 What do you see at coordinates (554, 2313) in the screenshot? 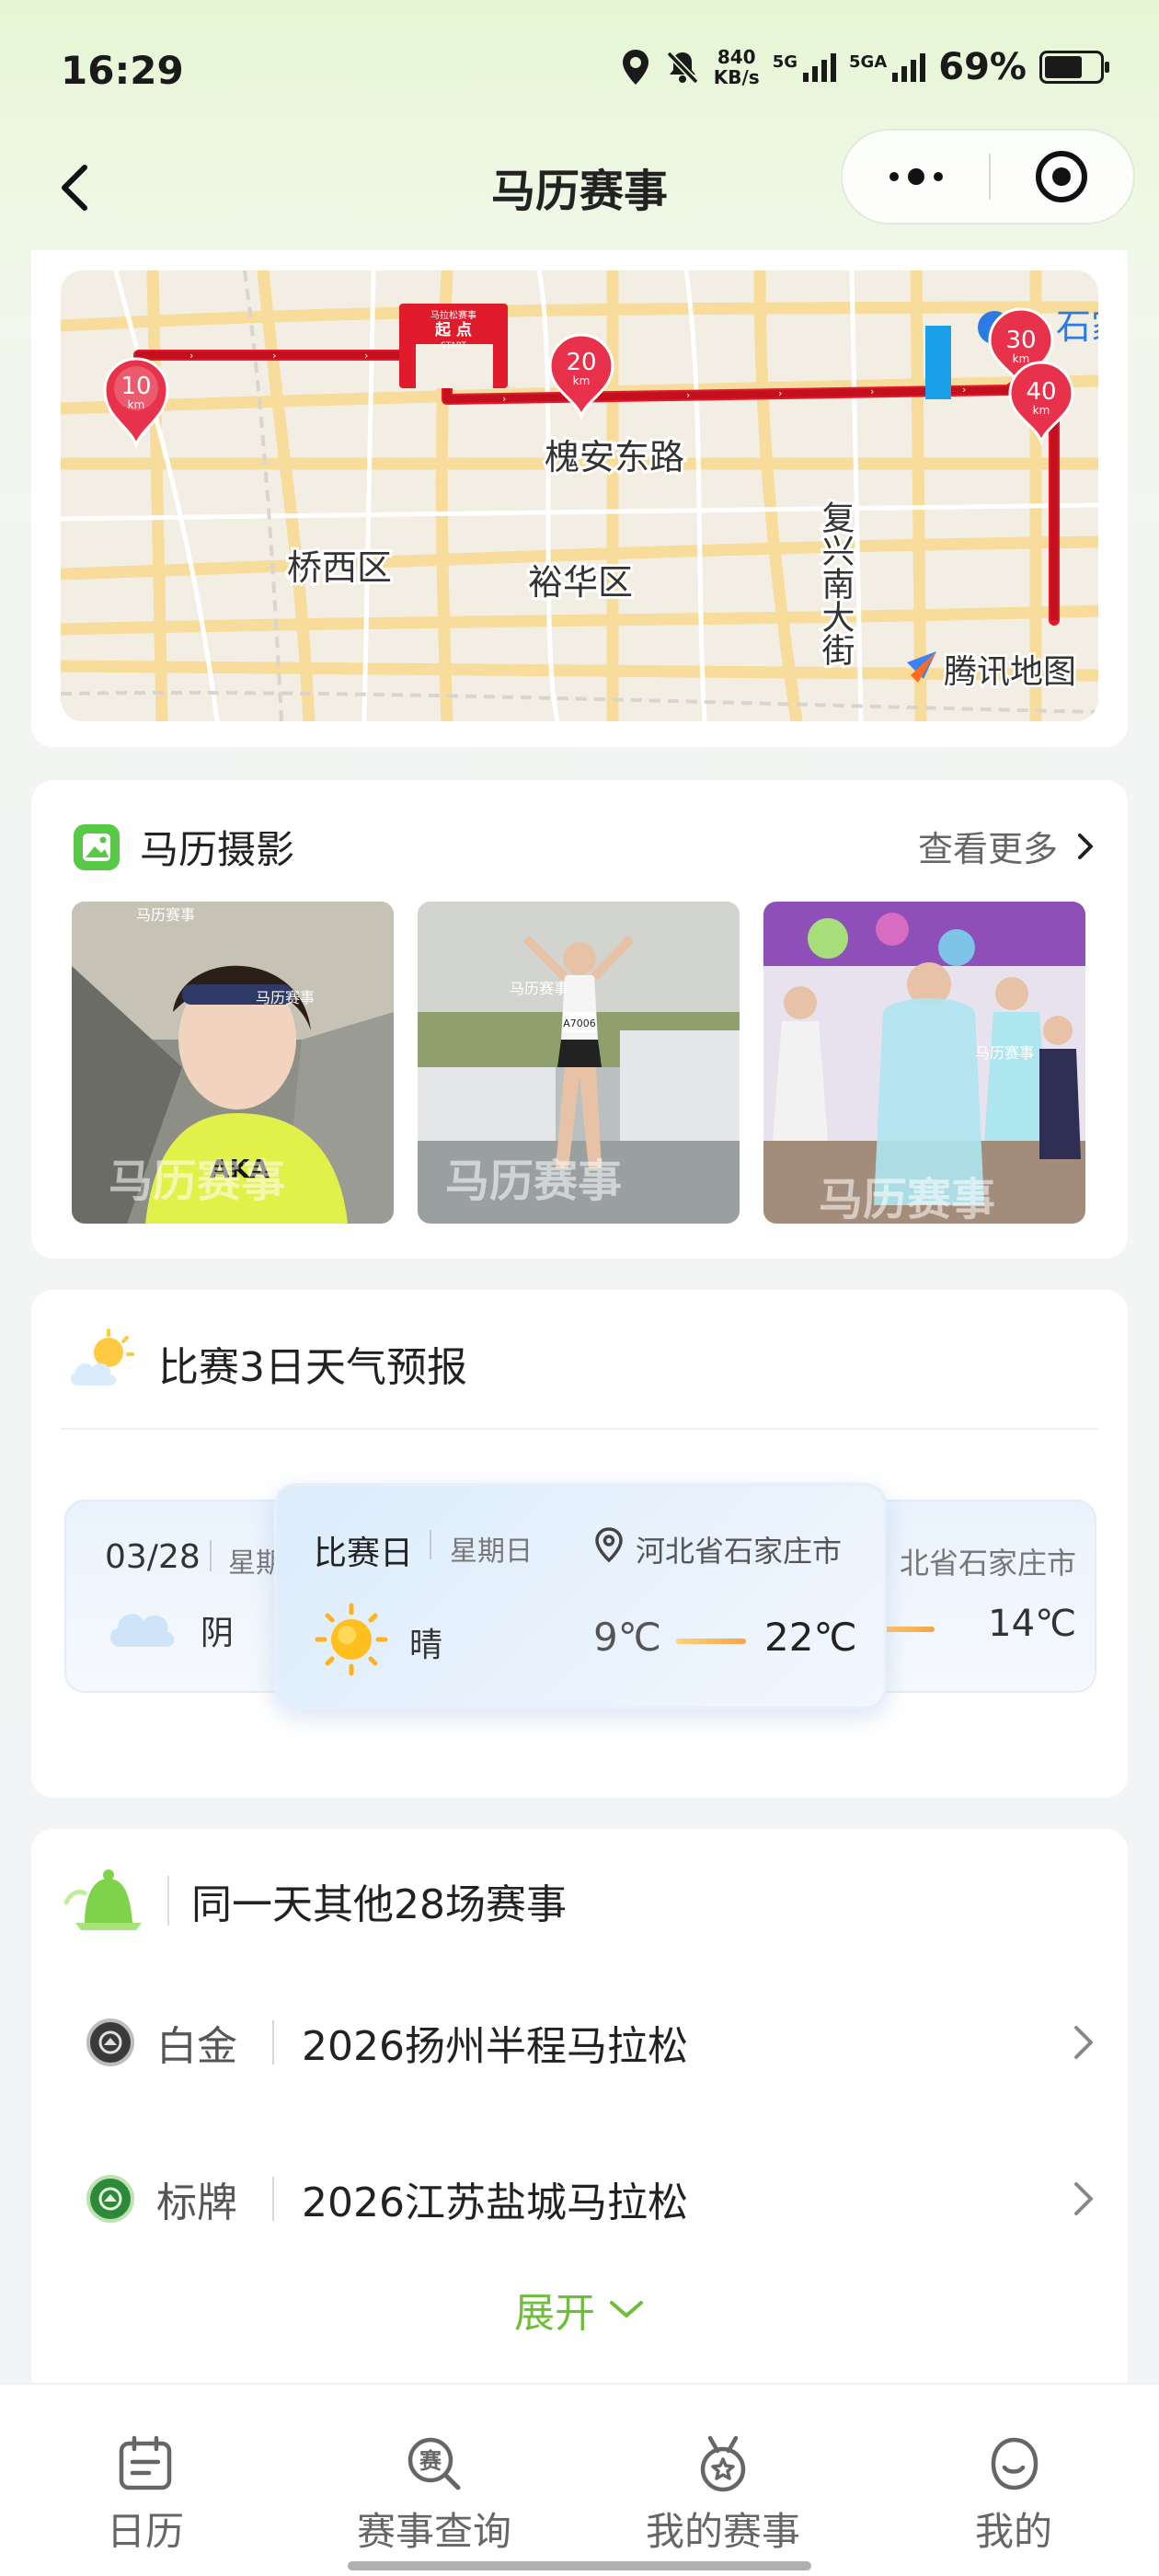
I see `expand-label: 展开` at bounding box center [554, 2313].